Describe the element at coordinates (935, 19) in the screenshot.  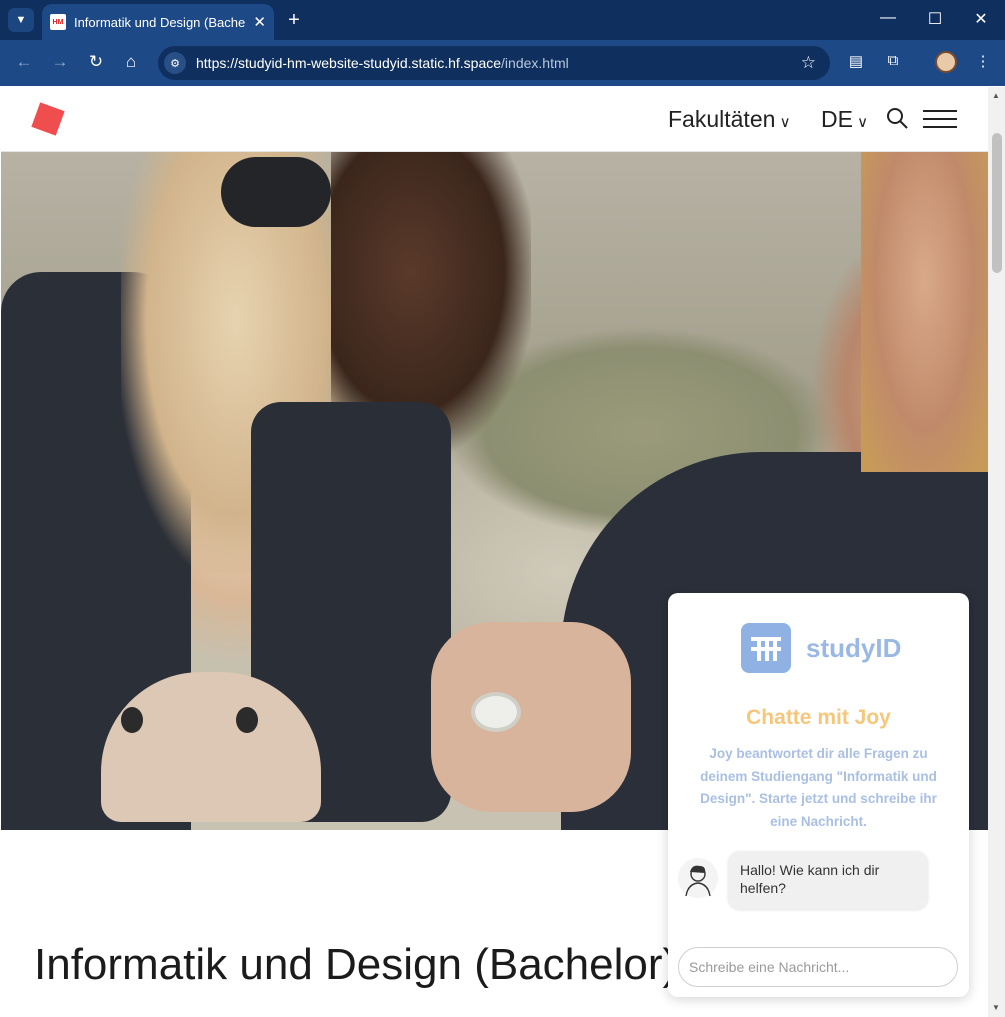
I see `maximize-button: ☐` at that location.